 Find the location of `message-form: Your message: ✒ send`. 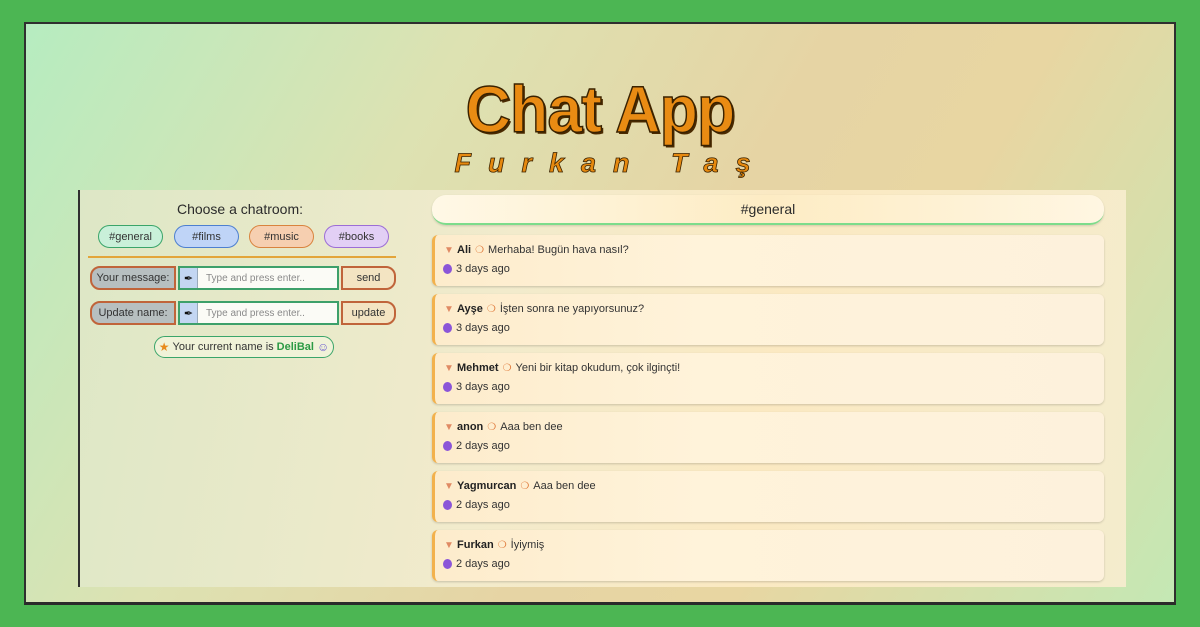

message-form: Your message: ✒ send is located at coordinates (243, 278).